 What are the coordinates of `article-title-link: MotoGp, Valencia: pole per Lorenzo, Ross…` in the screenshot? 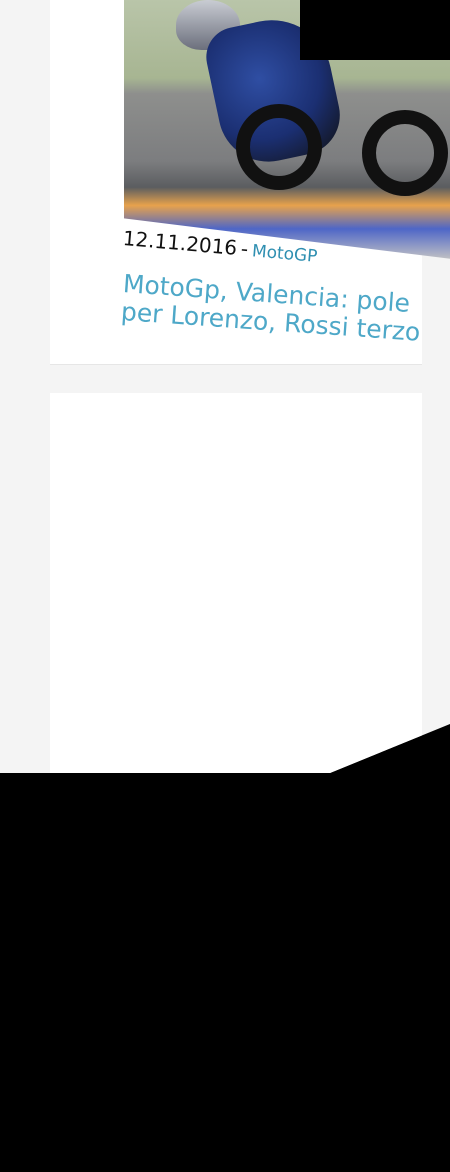 It's located at (281, 308).